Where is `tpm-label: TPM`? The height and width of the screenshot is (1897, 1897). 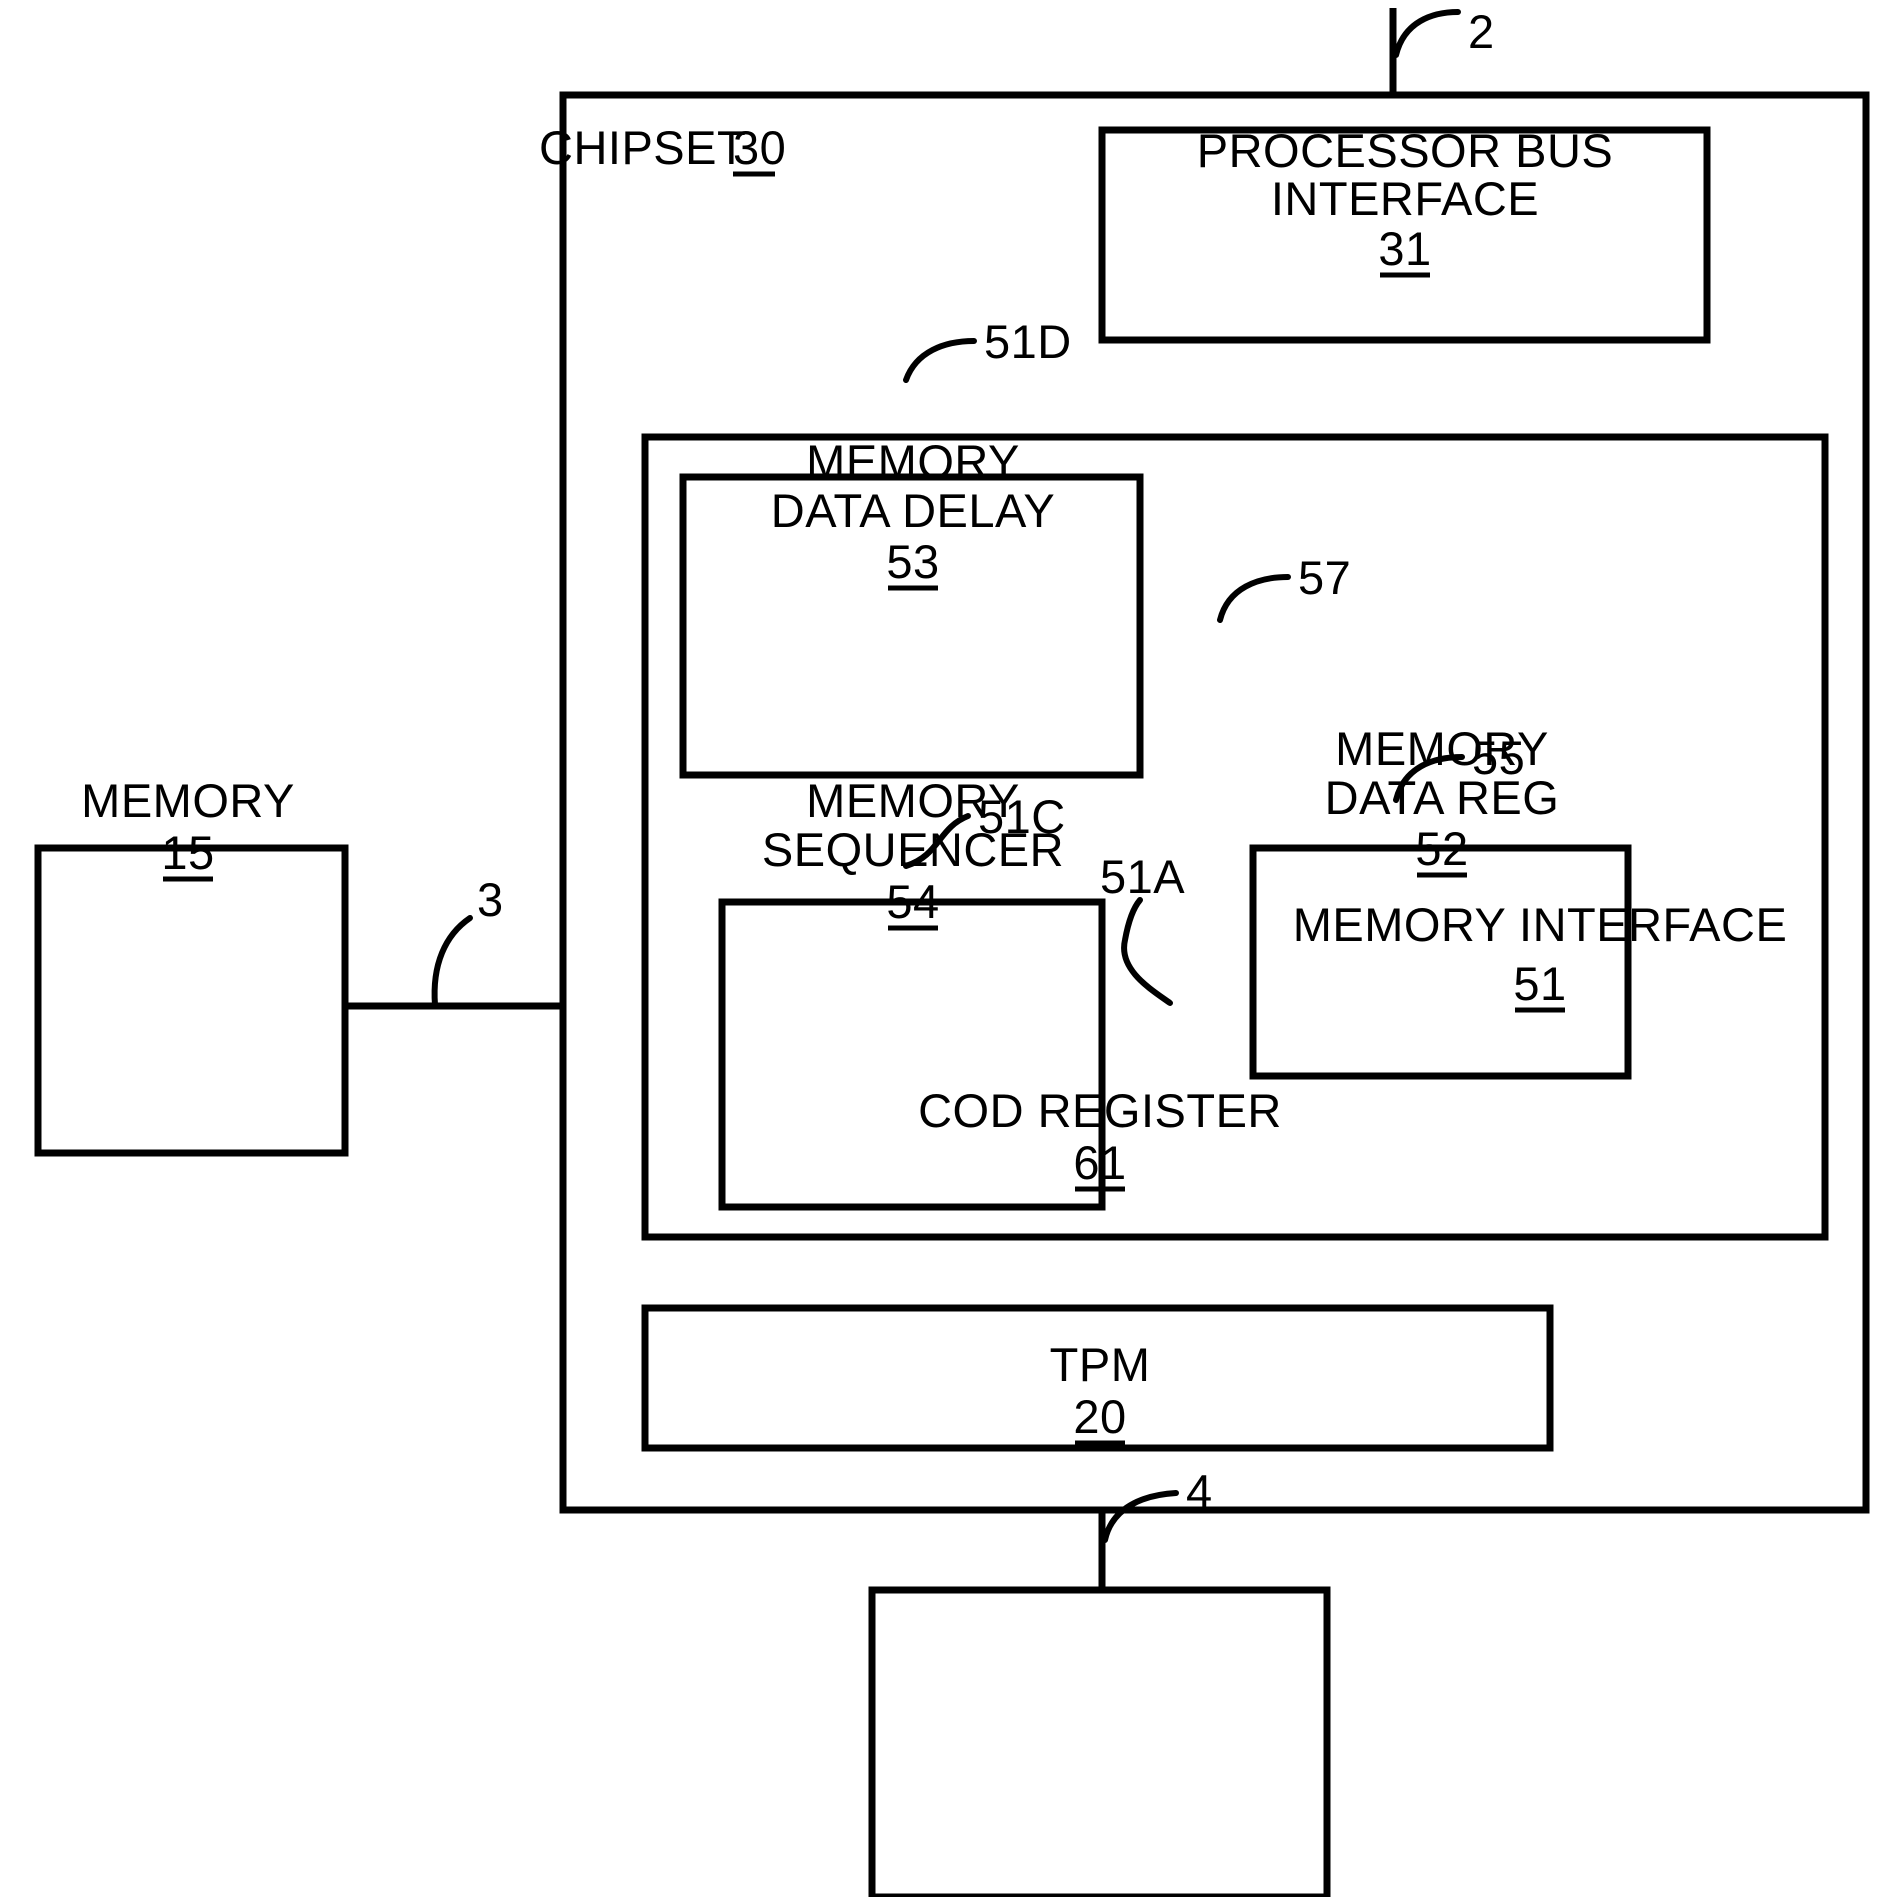 tpm-label: TPM is located at coordinates (1100, 1364).